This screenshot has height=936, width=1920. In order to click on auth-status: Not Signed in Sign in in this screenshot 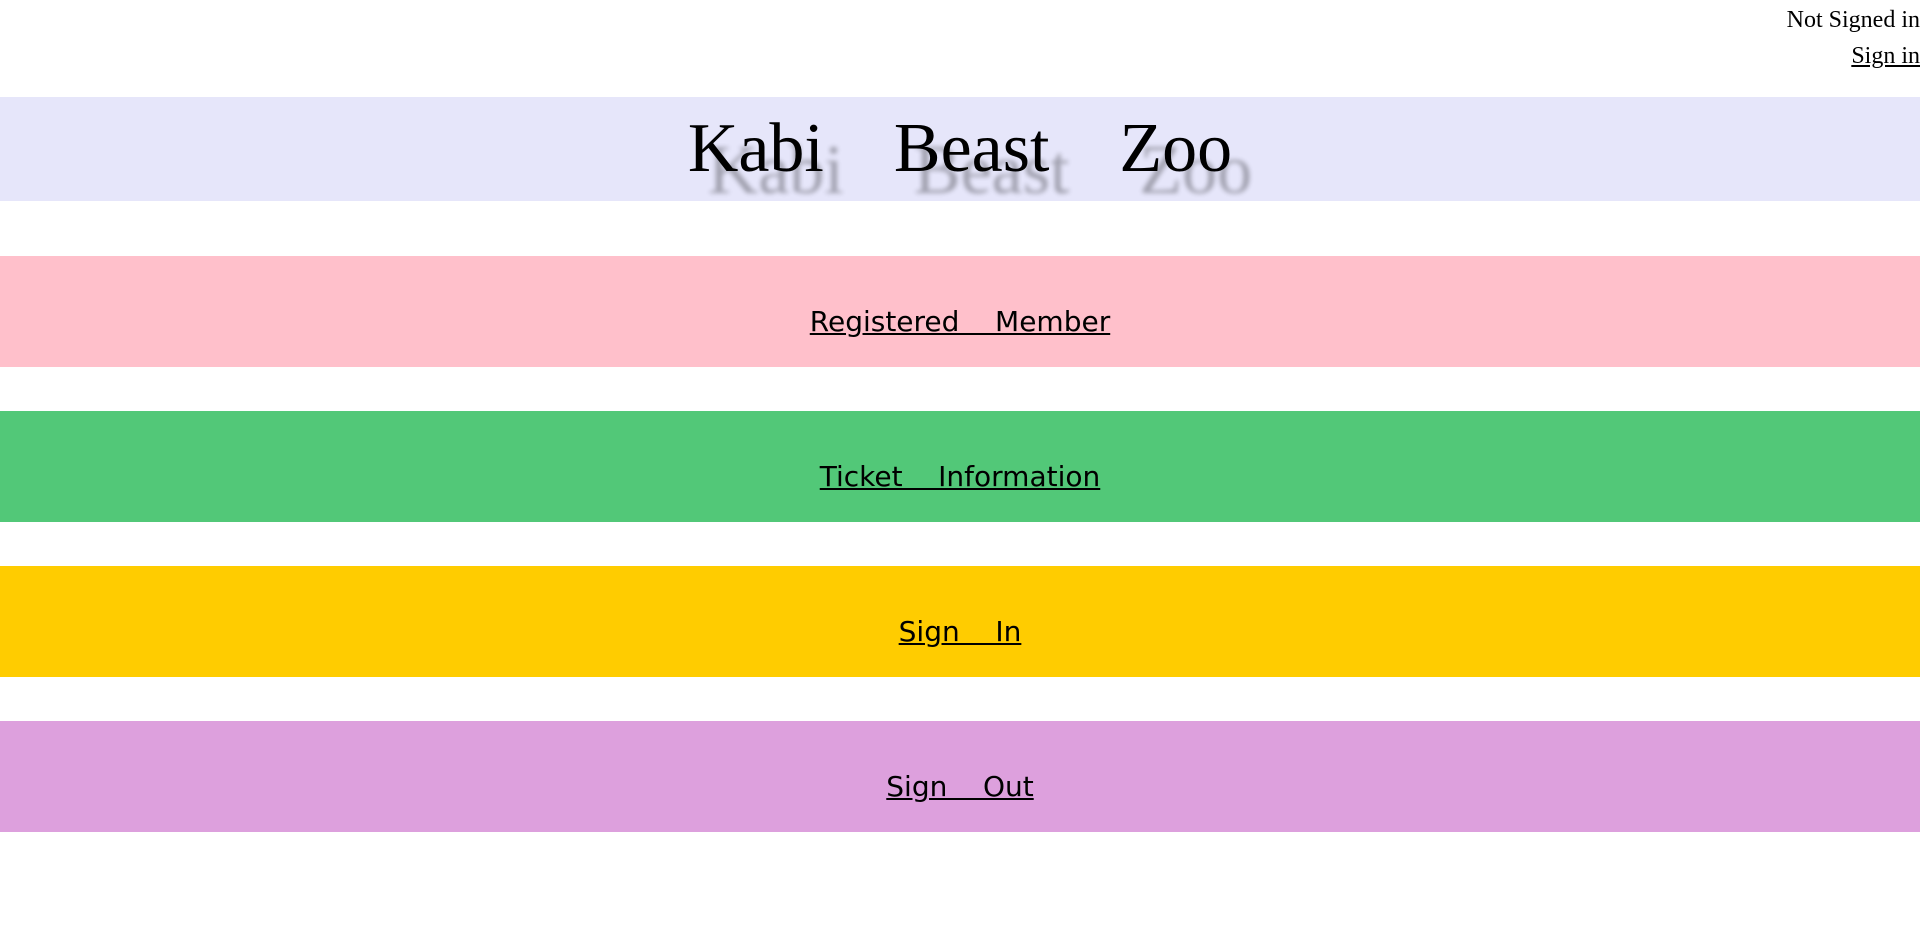, I will do `click(1853, 38)`.